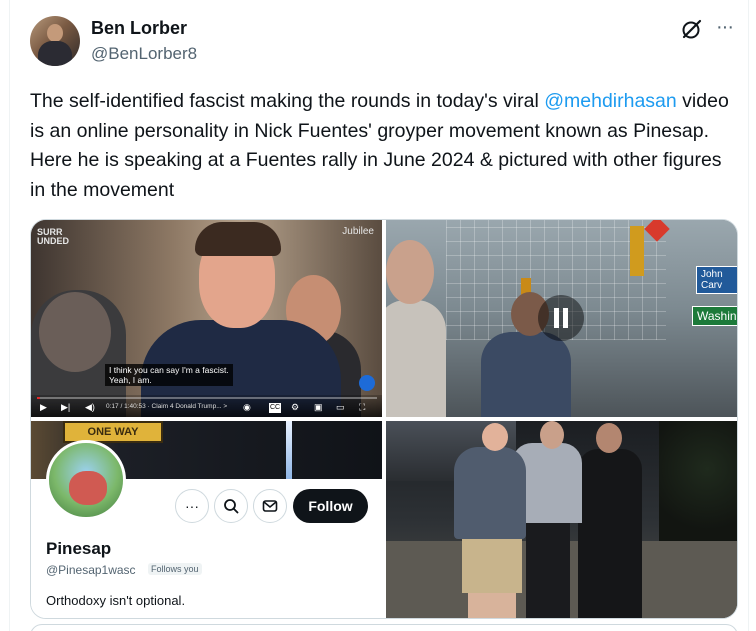 The height and width of the screenshot is (631, 756). Describe the element at coordinates (75, 332) in the screenshot. I see `interviewer-head` at that location.